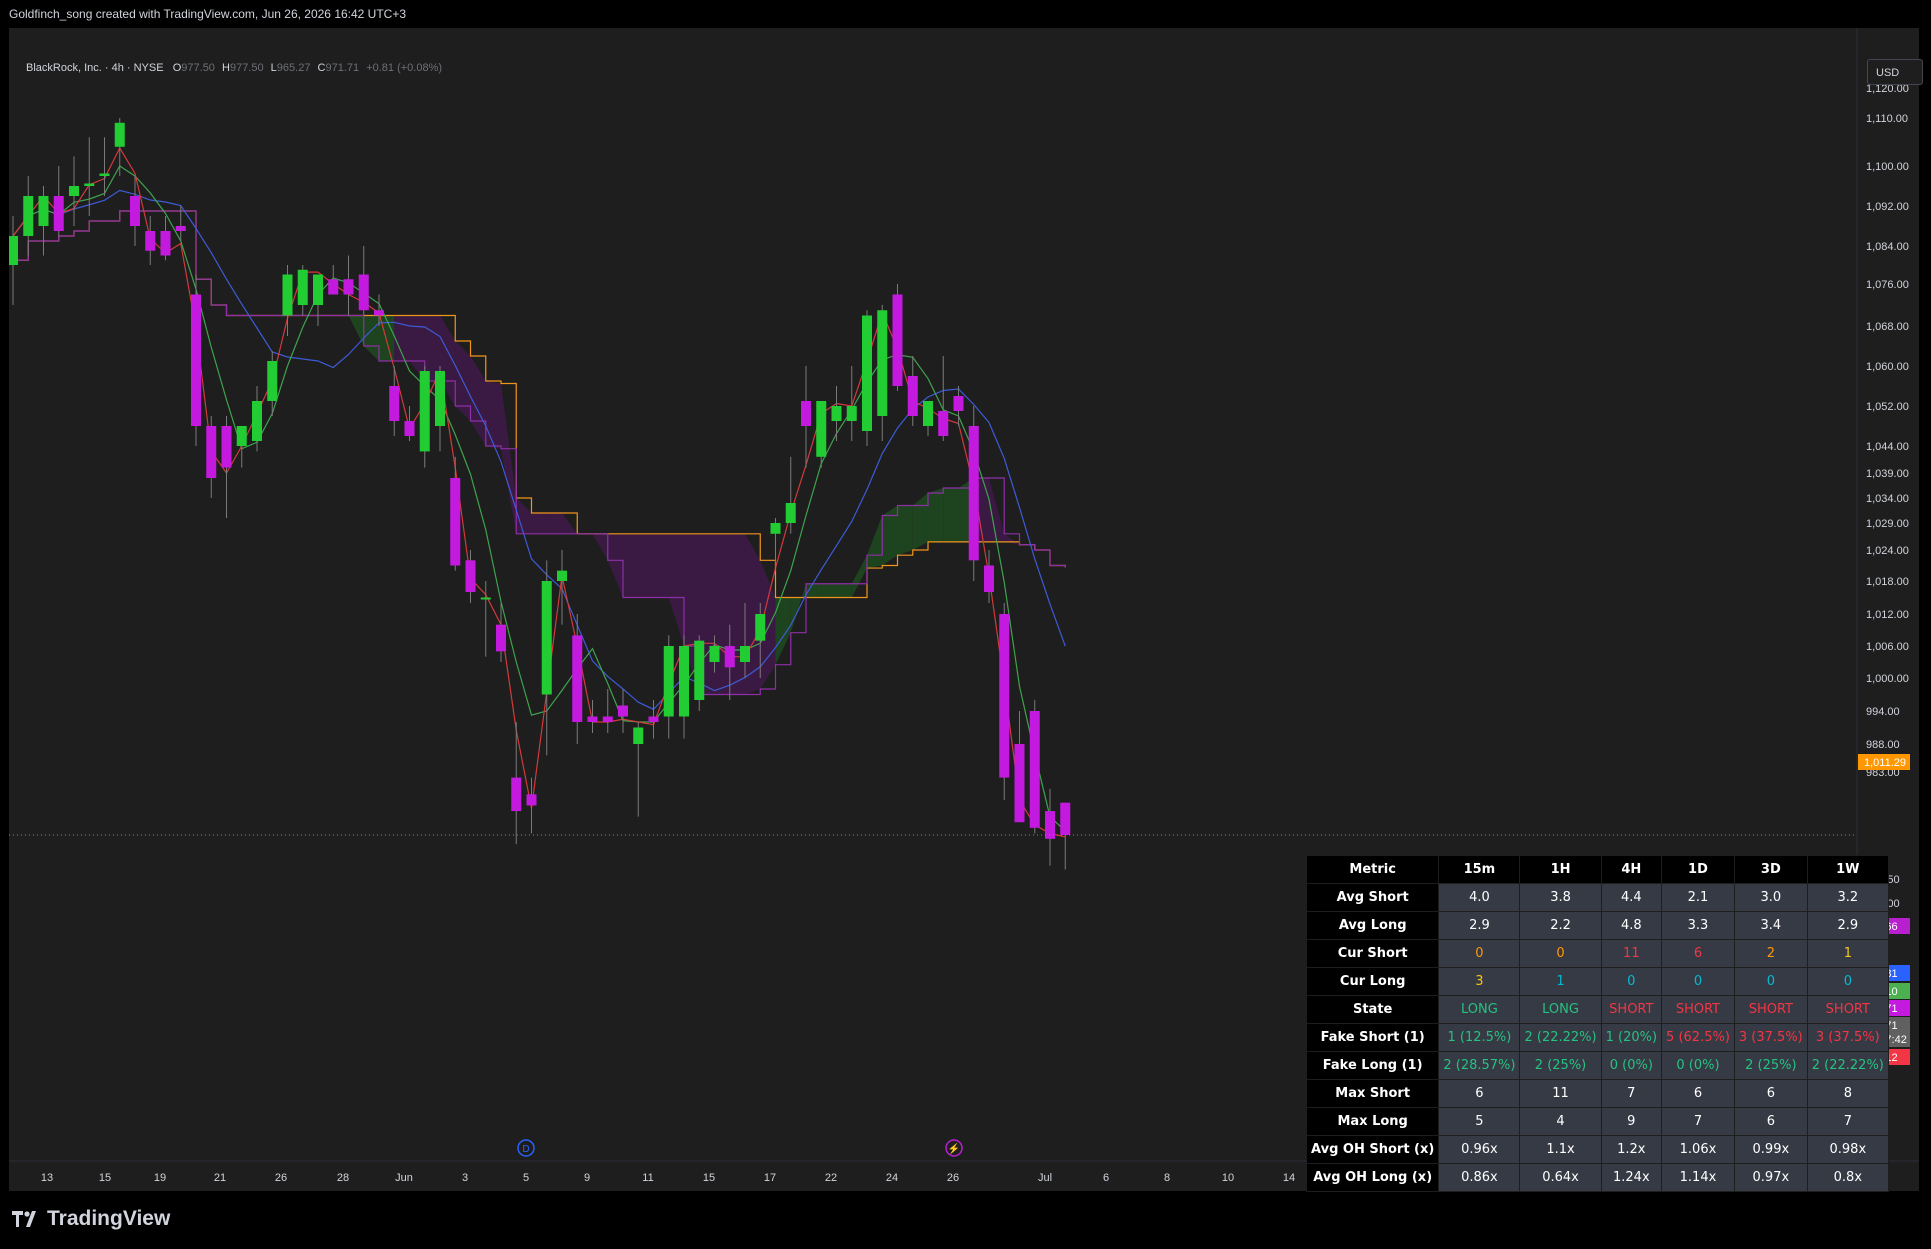  What do you see at coordinates (1560, 1009) in the screenshot?
I see `metrics-cell: LONG` at bounding box center [1560, 1009].